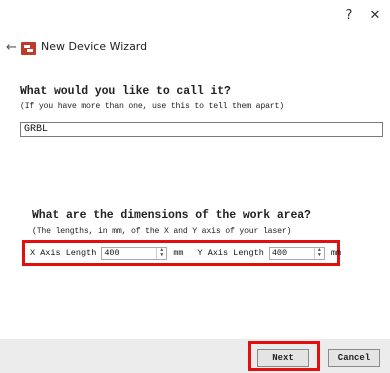  I want to click on y-axis-spinner: ▲ ▼, so click(318, 253).